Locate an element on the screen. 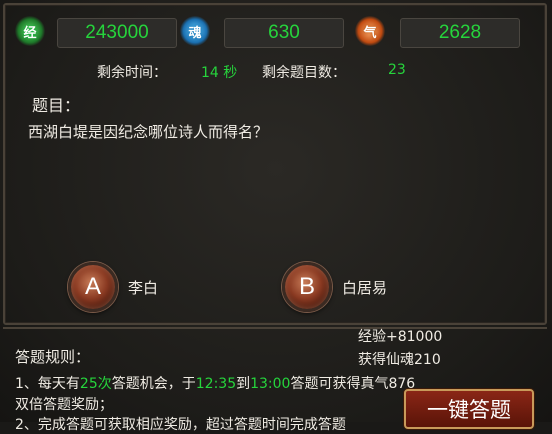 Image resolution: width=552 pixels, height=434 pixels. rules-text: 1、每天有 is located at coordinates (47, 384).